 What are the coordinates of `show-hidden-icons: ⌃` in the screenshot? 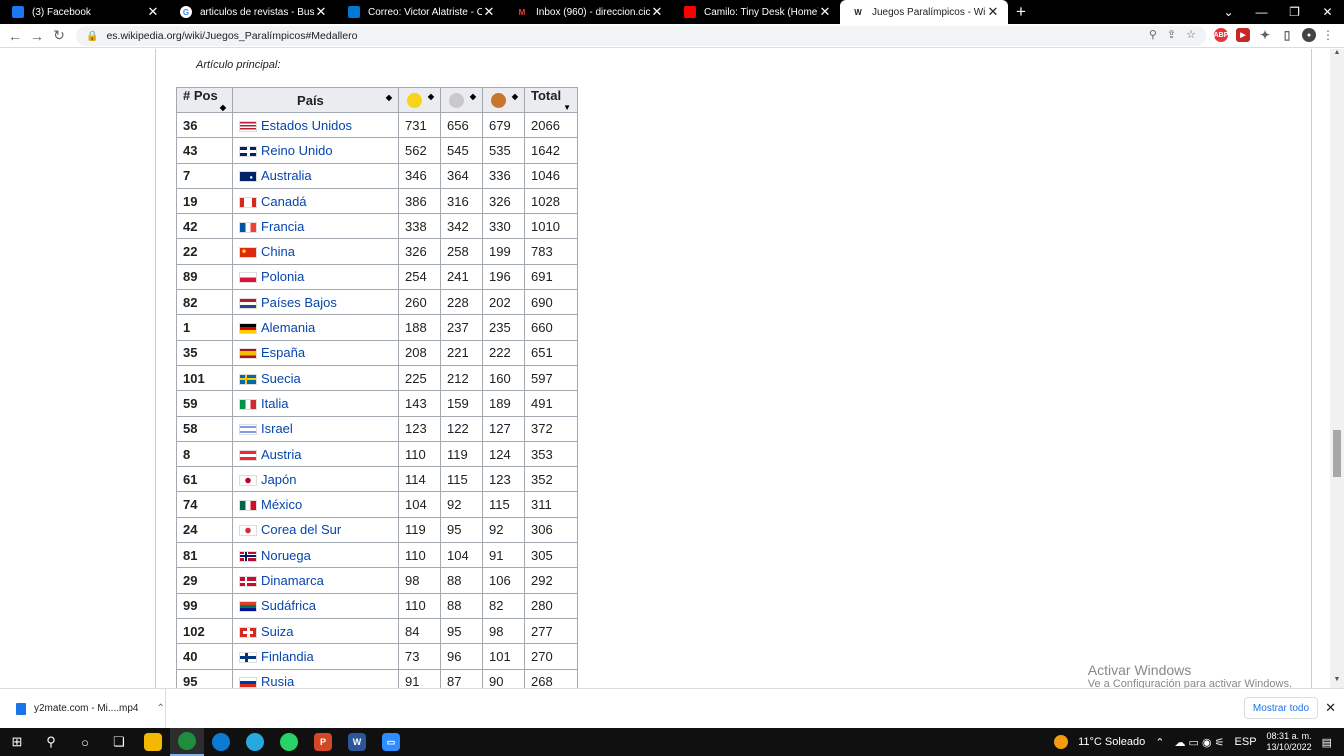 It's located at (1159, 742).